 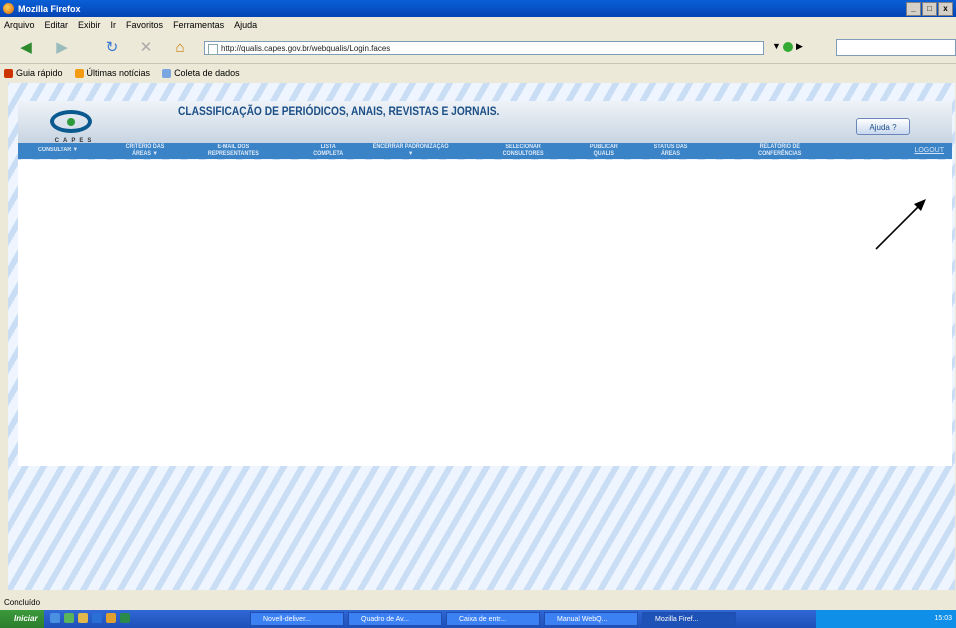 What do you see at coordinates (144, 25) in the screenshot?
I see `menu-favoritos: Favoritos` at bounding box center [144, 25].